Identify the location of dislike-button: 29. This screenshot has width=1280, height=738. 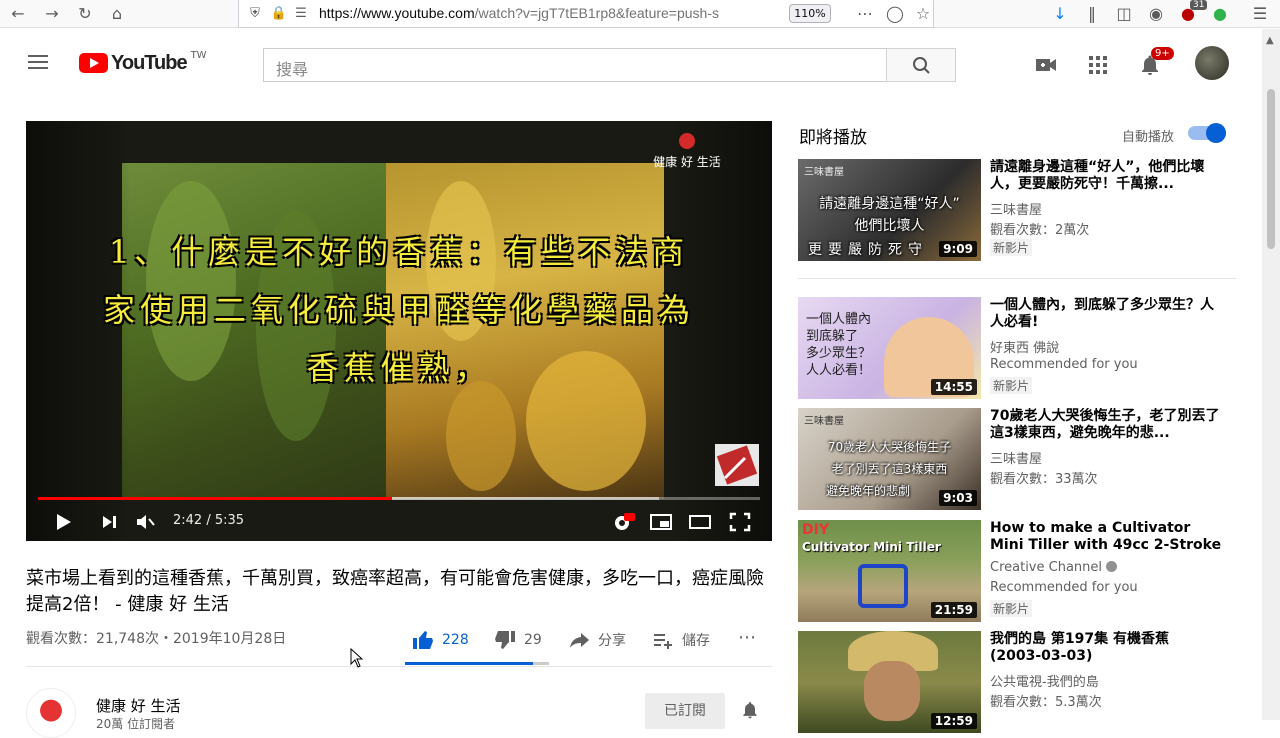
(518, 640).